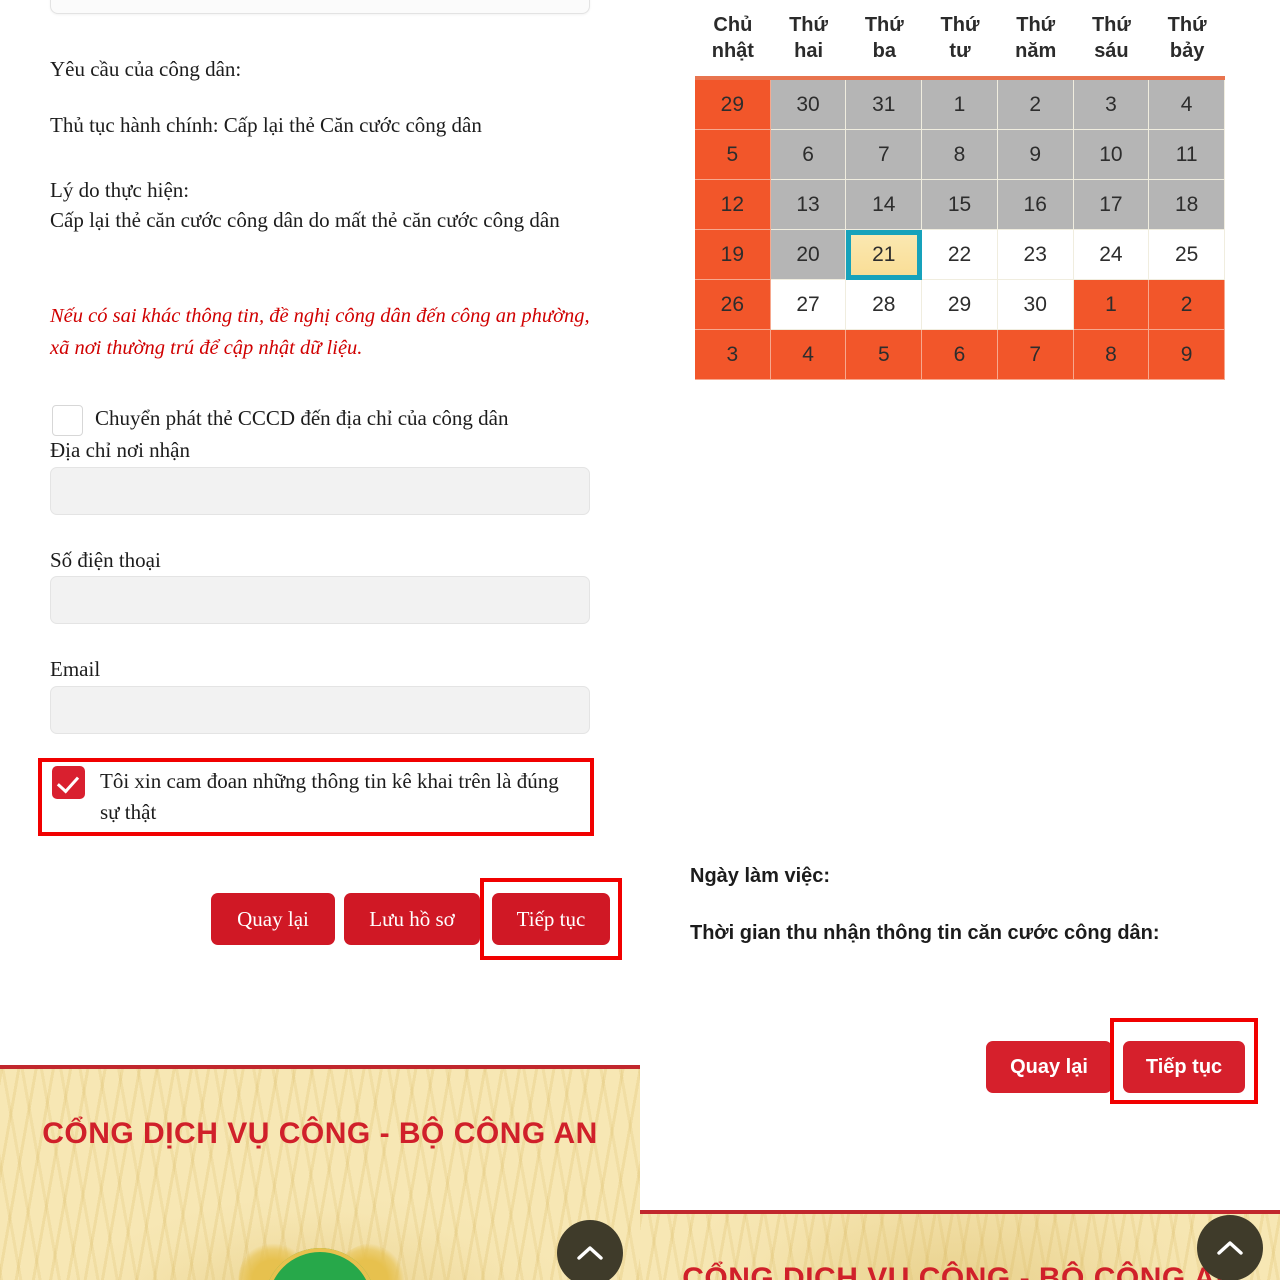  I want to click on phone-input, so click(320, 600).